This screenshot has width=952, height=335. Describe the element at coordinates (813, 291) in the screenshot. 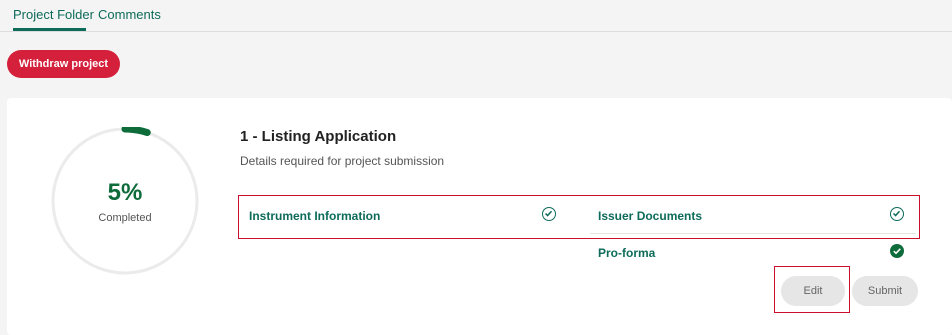

I see `edit-button: Edit` at that location.